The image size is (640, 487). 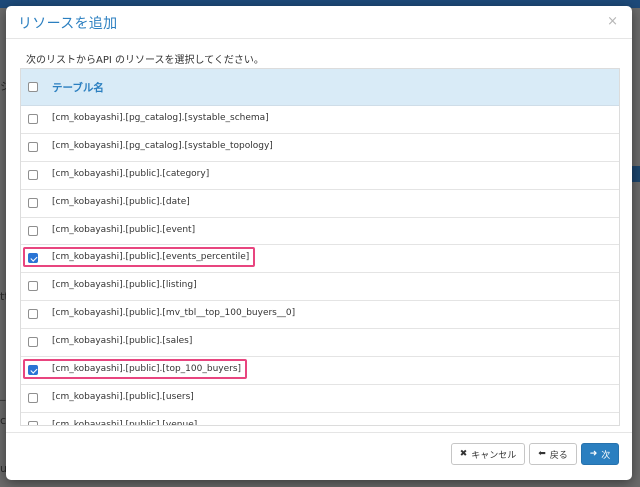 What do you see at coordinates (320, 87) in the screenshot?
I see `table-header: テーブル名` at bounding box center [320, 87].